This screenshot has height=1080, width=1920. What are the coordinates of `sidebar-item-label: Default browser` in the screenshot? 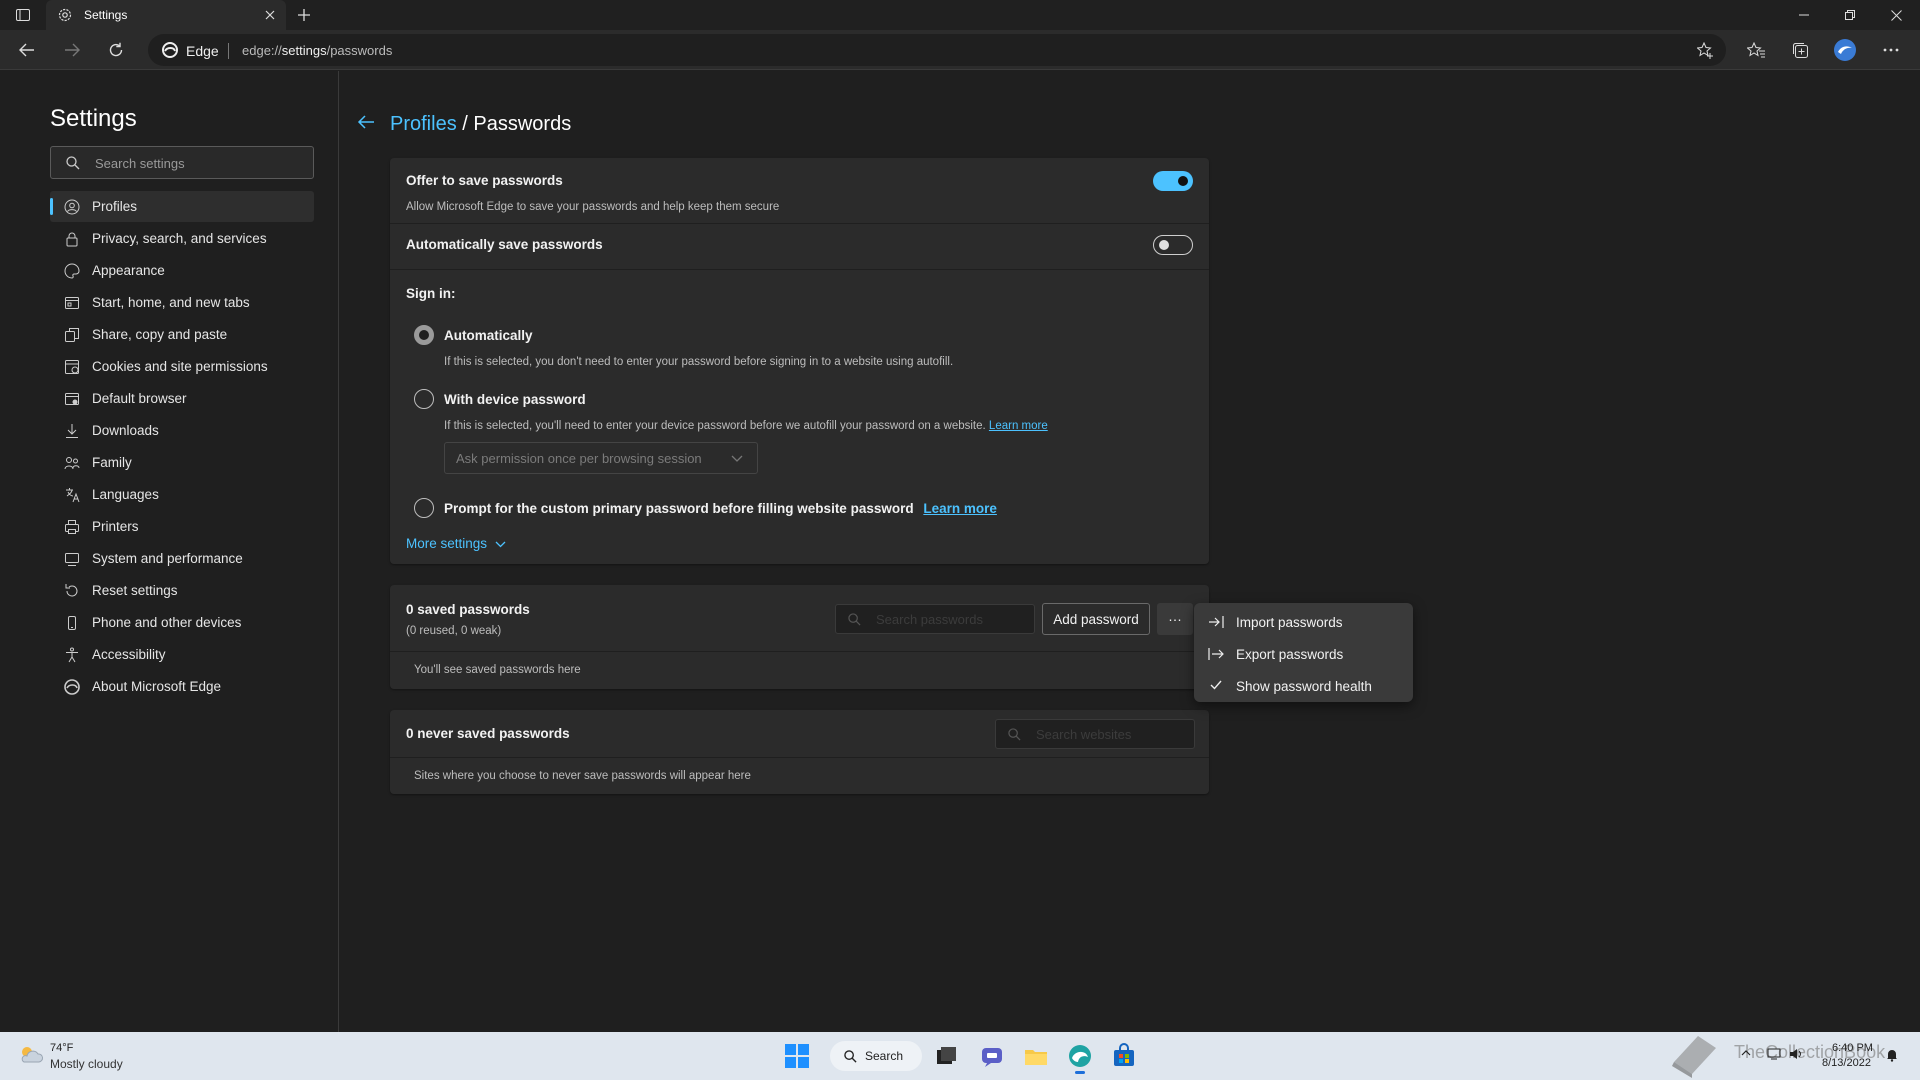 It's located at (139, 398).